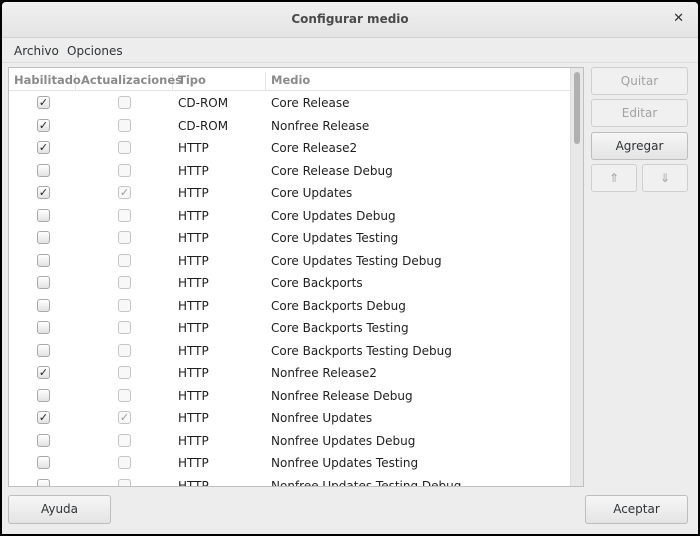 The image size is (700, 536). I want to click on table-row: HTTP Nonfree Release Debug, so click(290, 396).